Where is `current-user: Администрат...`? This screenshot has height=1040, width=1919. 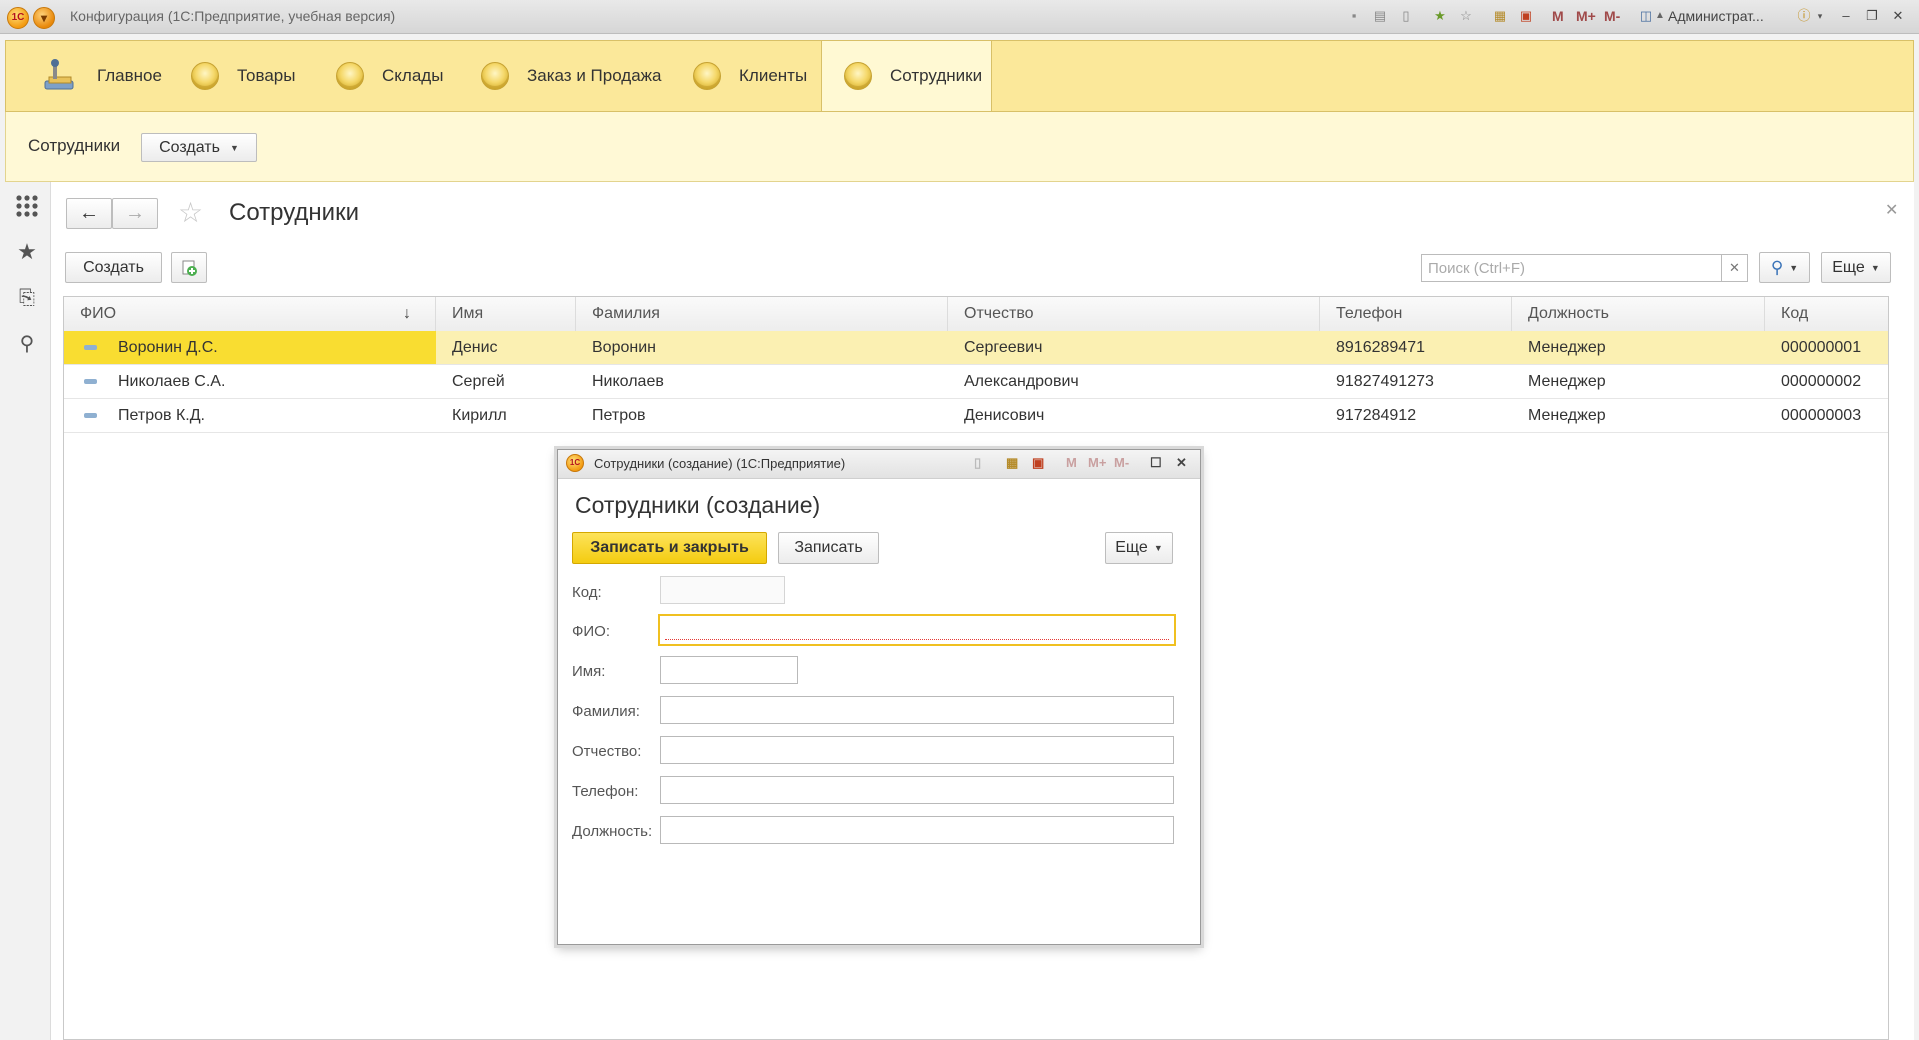
current-user: Администрат... is located at coordinates (1716, 16).